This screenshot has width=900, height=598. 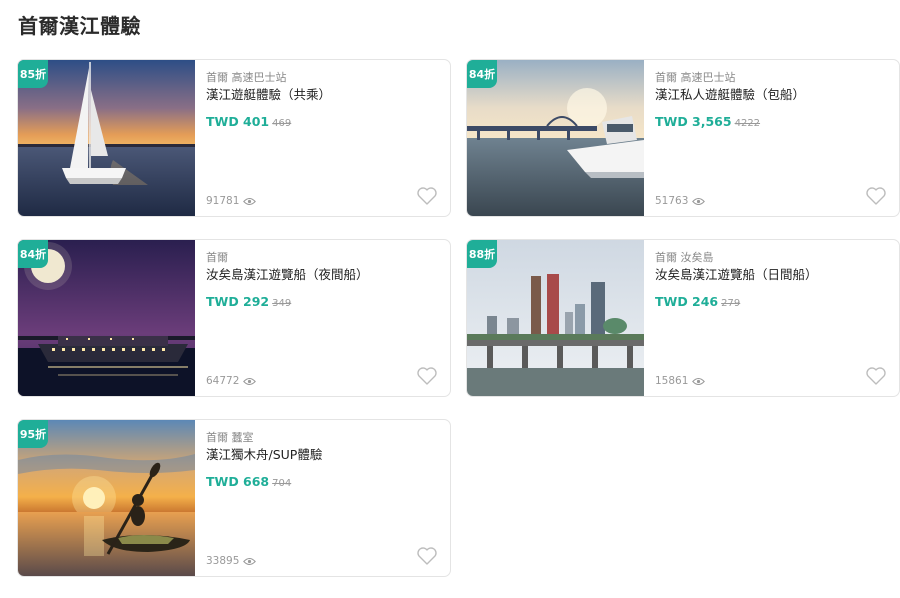 What do you see at coordinates (772, 275) in the screenshot?
I see `card-title: 汝矣島漢江遊覽船（日間船）` at bounding box center [772, 275].